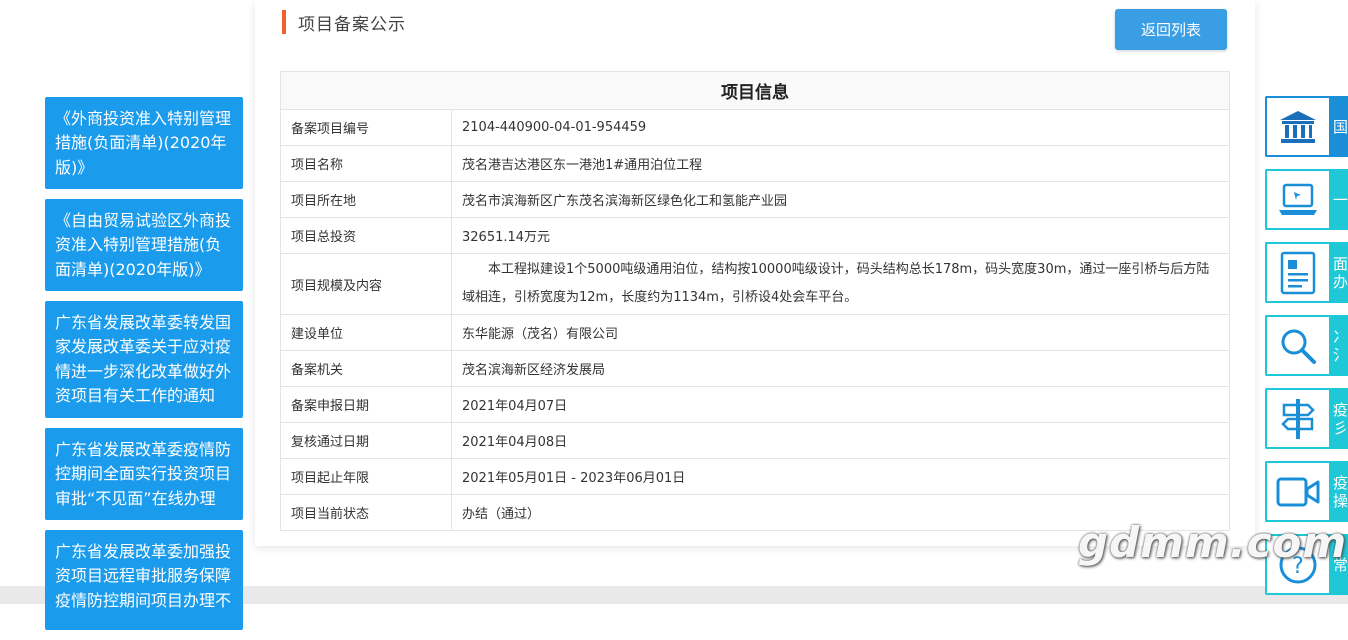  What do you see at coordinates (366, 476) in the screenshot?
I see `row-label: 项目起止年限` at bounding box center [366, 476].